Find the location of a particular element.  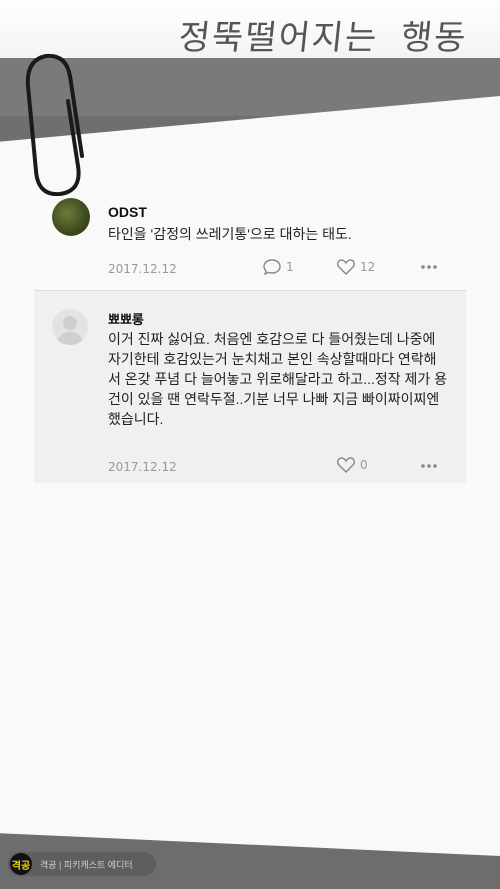

editor-credit: 격공 격공 | 피키캐스트 에디터 is located at coordinates (82, 864).